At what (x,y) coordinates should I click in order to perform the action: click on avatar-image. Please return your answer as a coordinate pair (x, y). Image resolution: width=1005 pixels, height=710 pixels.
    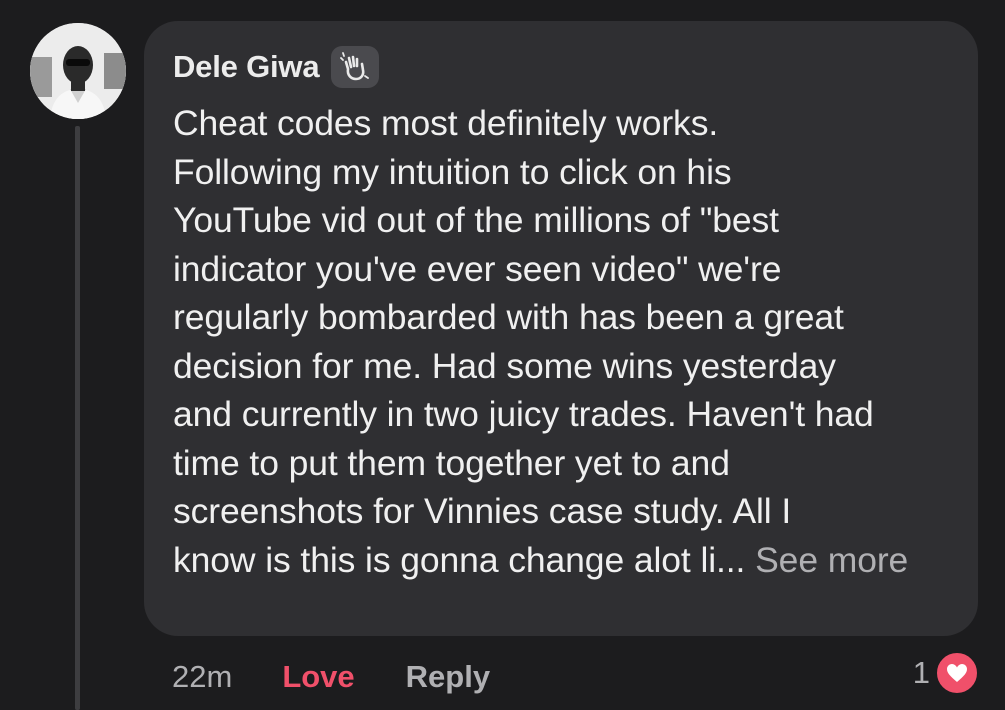
    Looking at the image, I should click on (78, 71).